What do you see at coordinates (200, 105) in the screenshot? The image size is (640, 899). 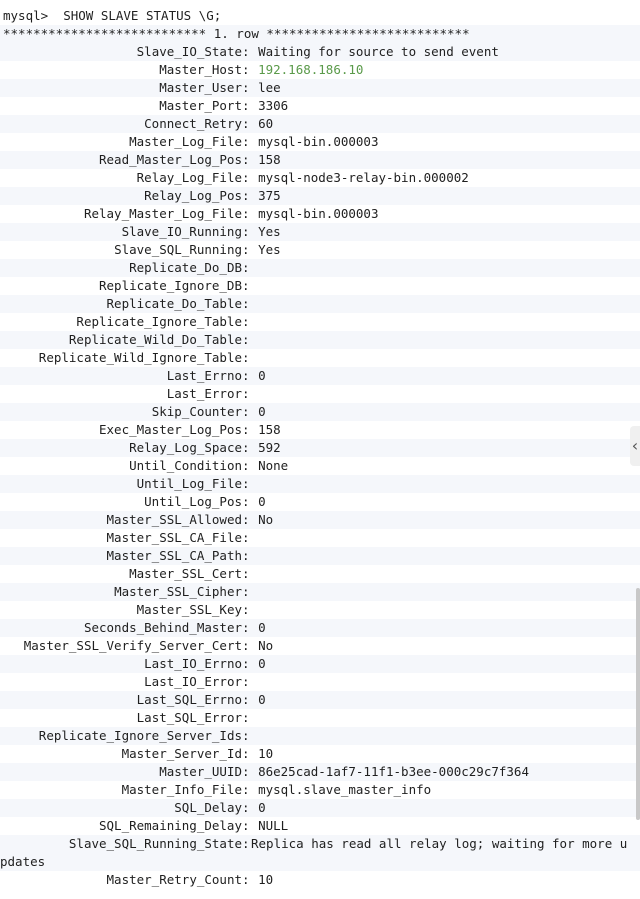 I see `field-name: Master_Port` at bounding box center [200, 105].